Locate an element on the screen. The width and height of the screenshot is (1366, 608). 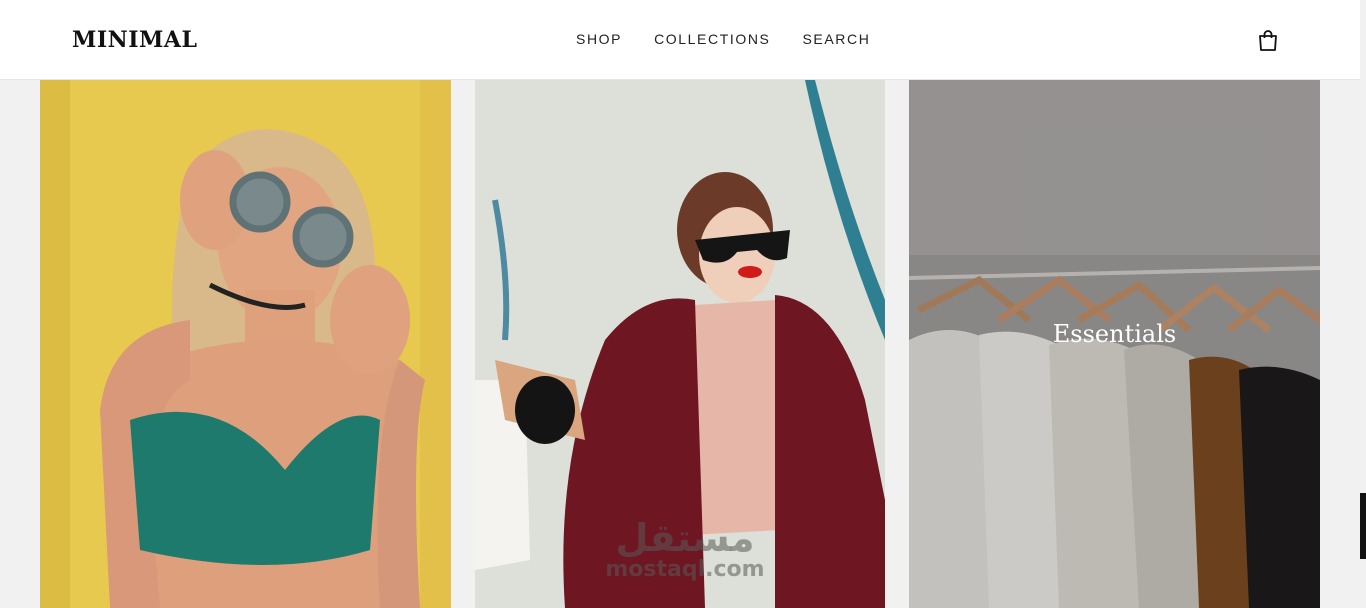
watermark-latin: mostaql.com is located at coordinates (685, 569).